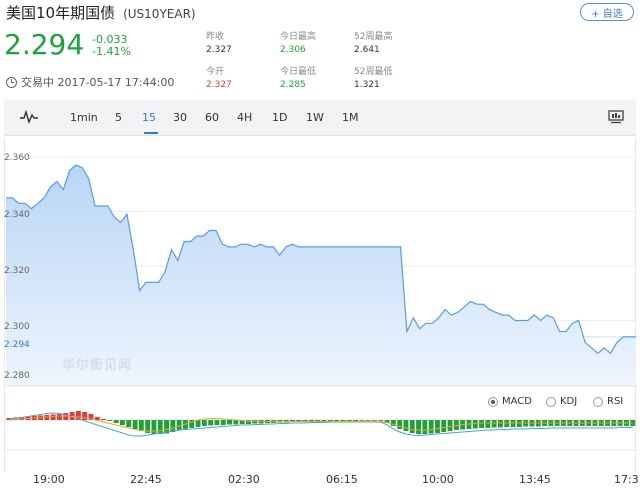  Describe the element at coordinates (373, 44) in the screenshot. I see `stat-52w-high: 52周最高 2.641` at that location.